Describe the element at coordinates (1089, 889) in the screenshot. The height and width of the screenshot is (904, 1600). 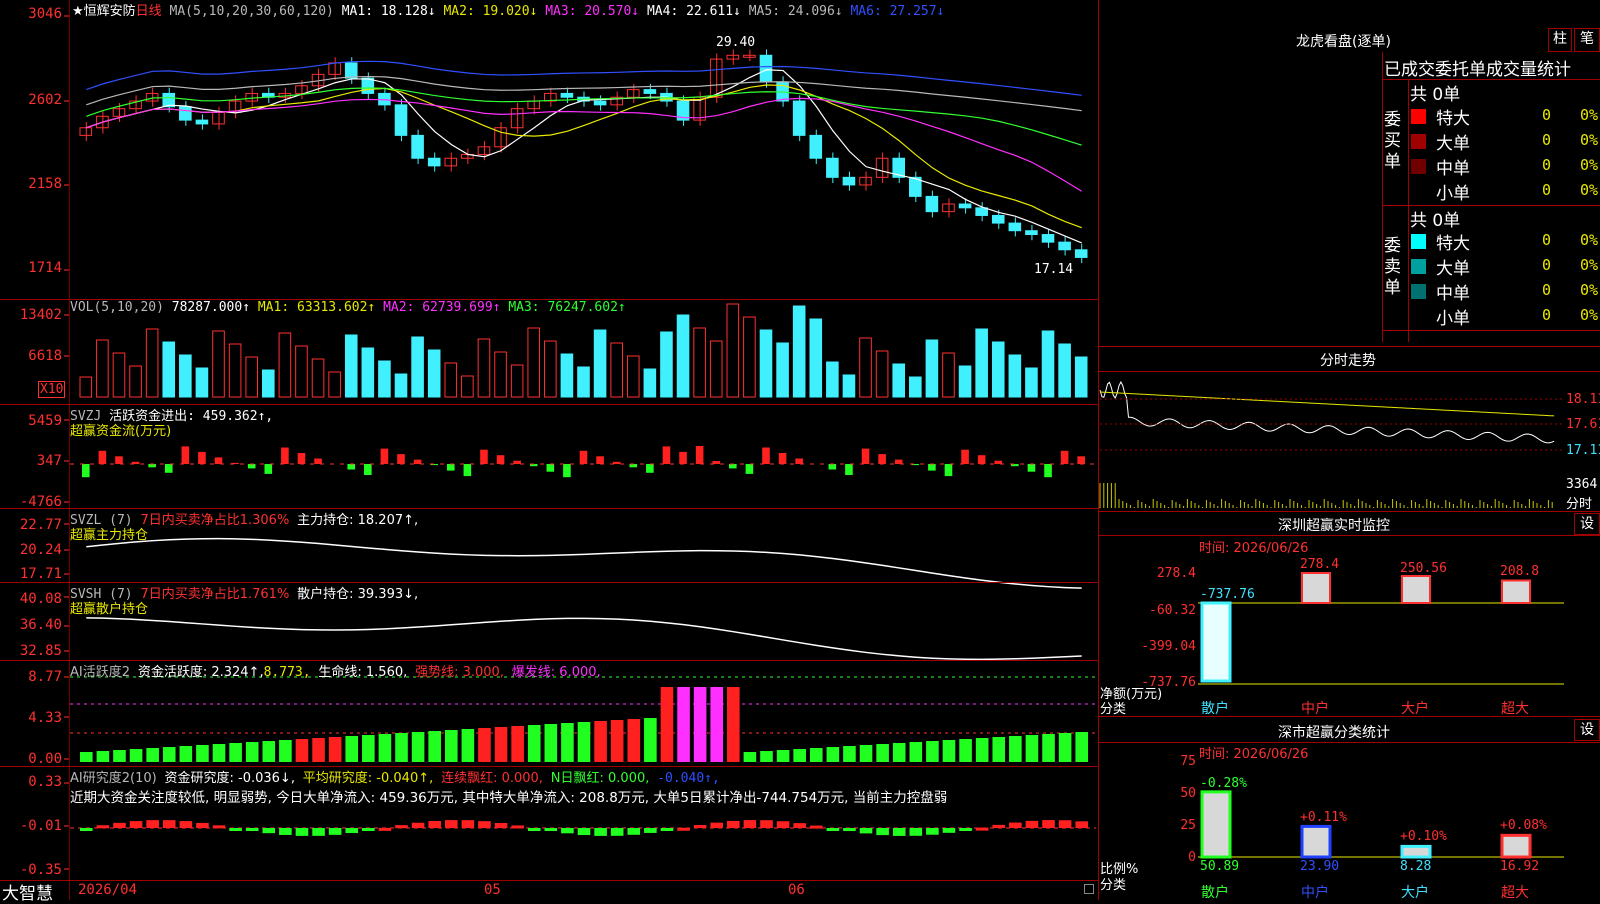
I see `lock-icon` at that location.